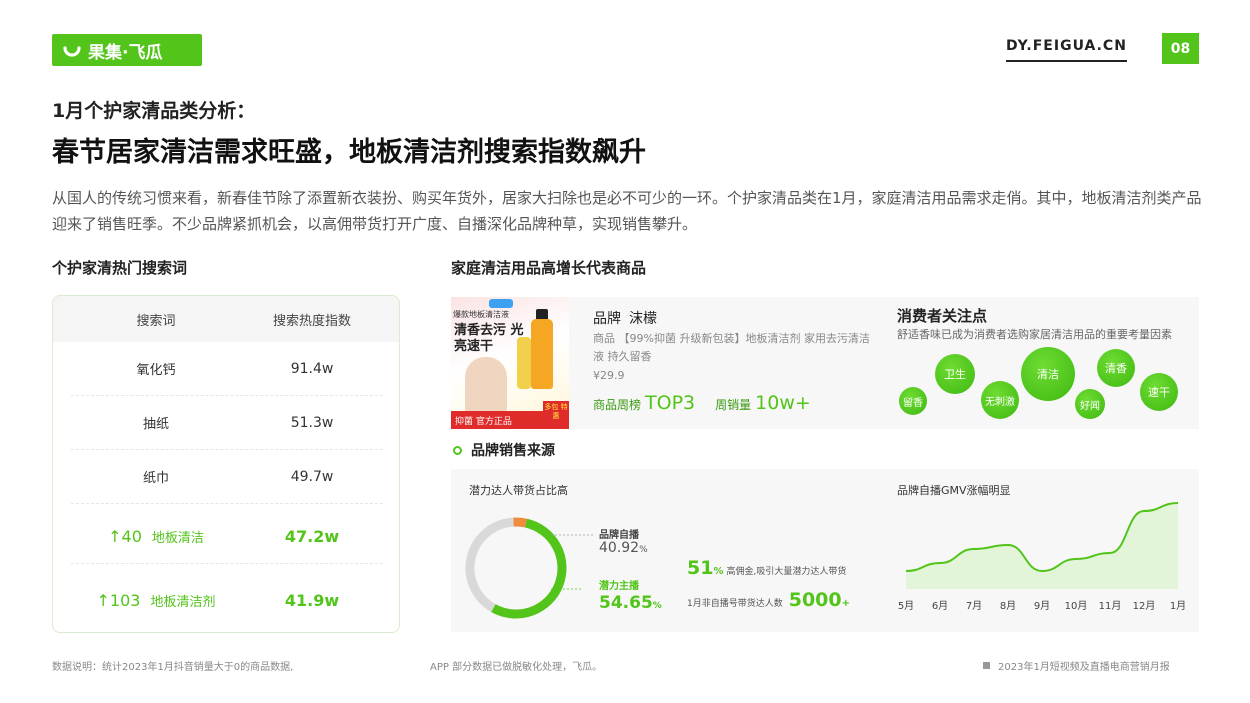 The height and width of the screenshot is (703, 1250). What do you see at coordinates (718, 571) in the screenshot?
I see `commission-unit: %` at bounding box center [718, 571].